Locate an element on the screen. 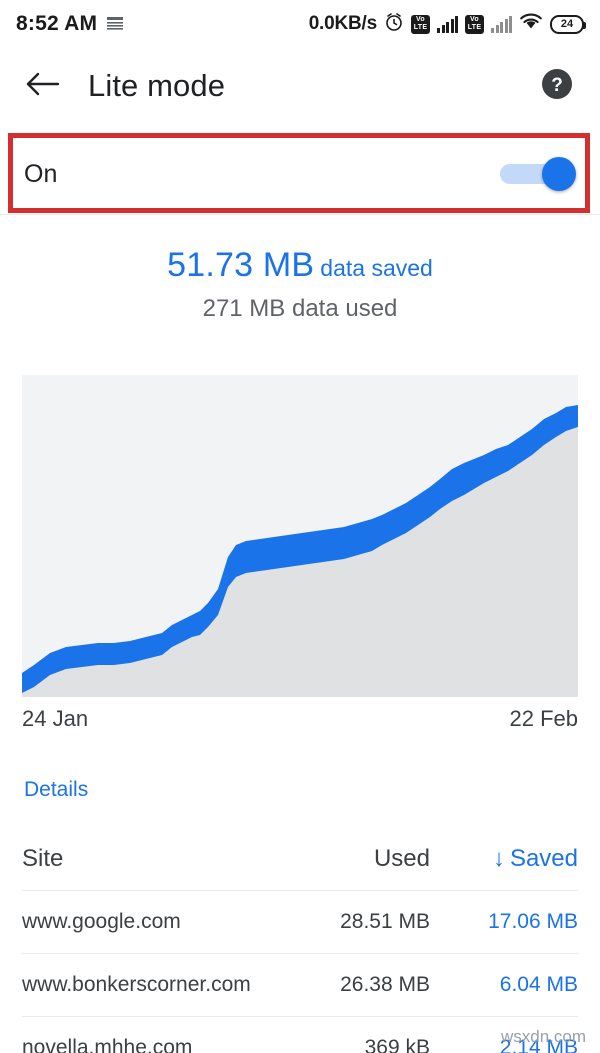 The width and height of the screenshot is (600, 1053). back-arrow-icon is located at coordinates (42, 86).